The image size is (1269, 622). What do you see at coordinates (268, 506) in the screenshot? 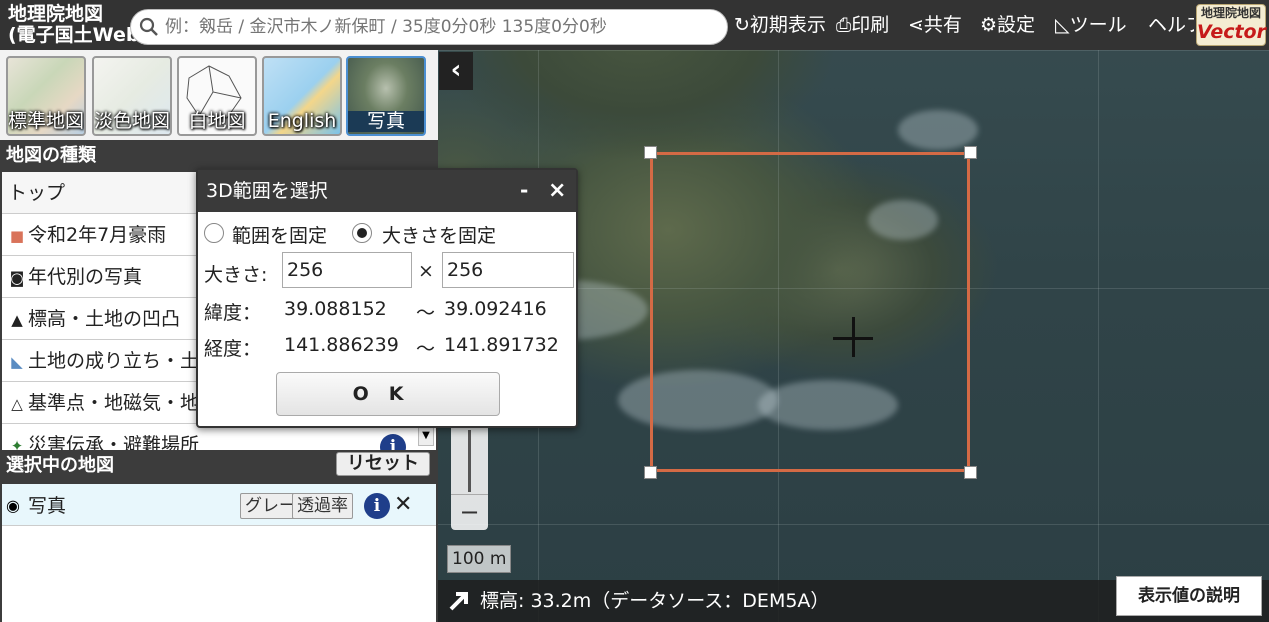
I see `grayscale-button: グレースケール` at bounding box center [268, 506].